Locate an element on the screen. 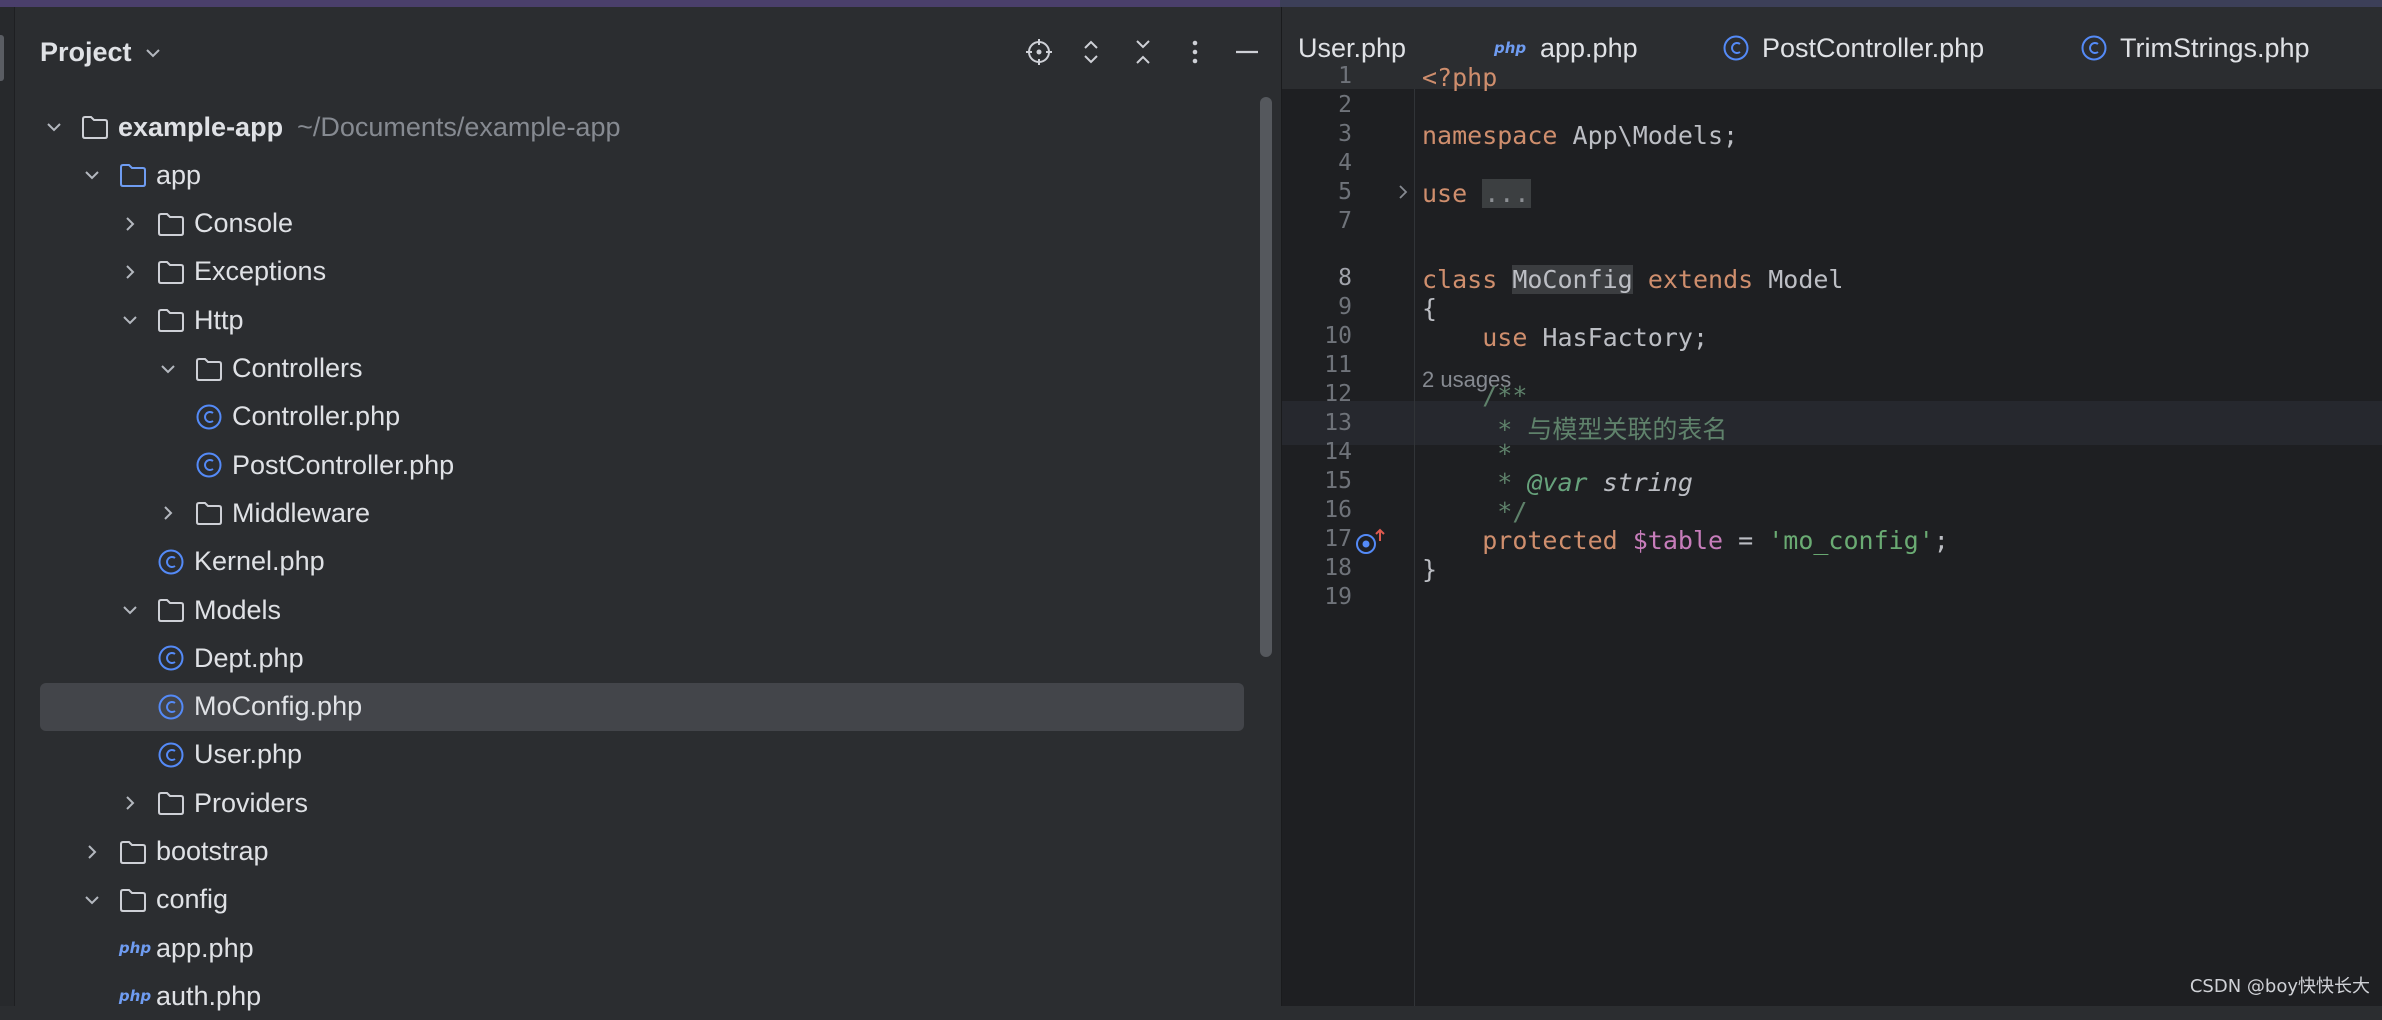  line-number-gutter: 1 2 3 4 5 7 8 9 10 11 12 13 14 15 16 17 18 19 is located at coordinates (1348, 534).